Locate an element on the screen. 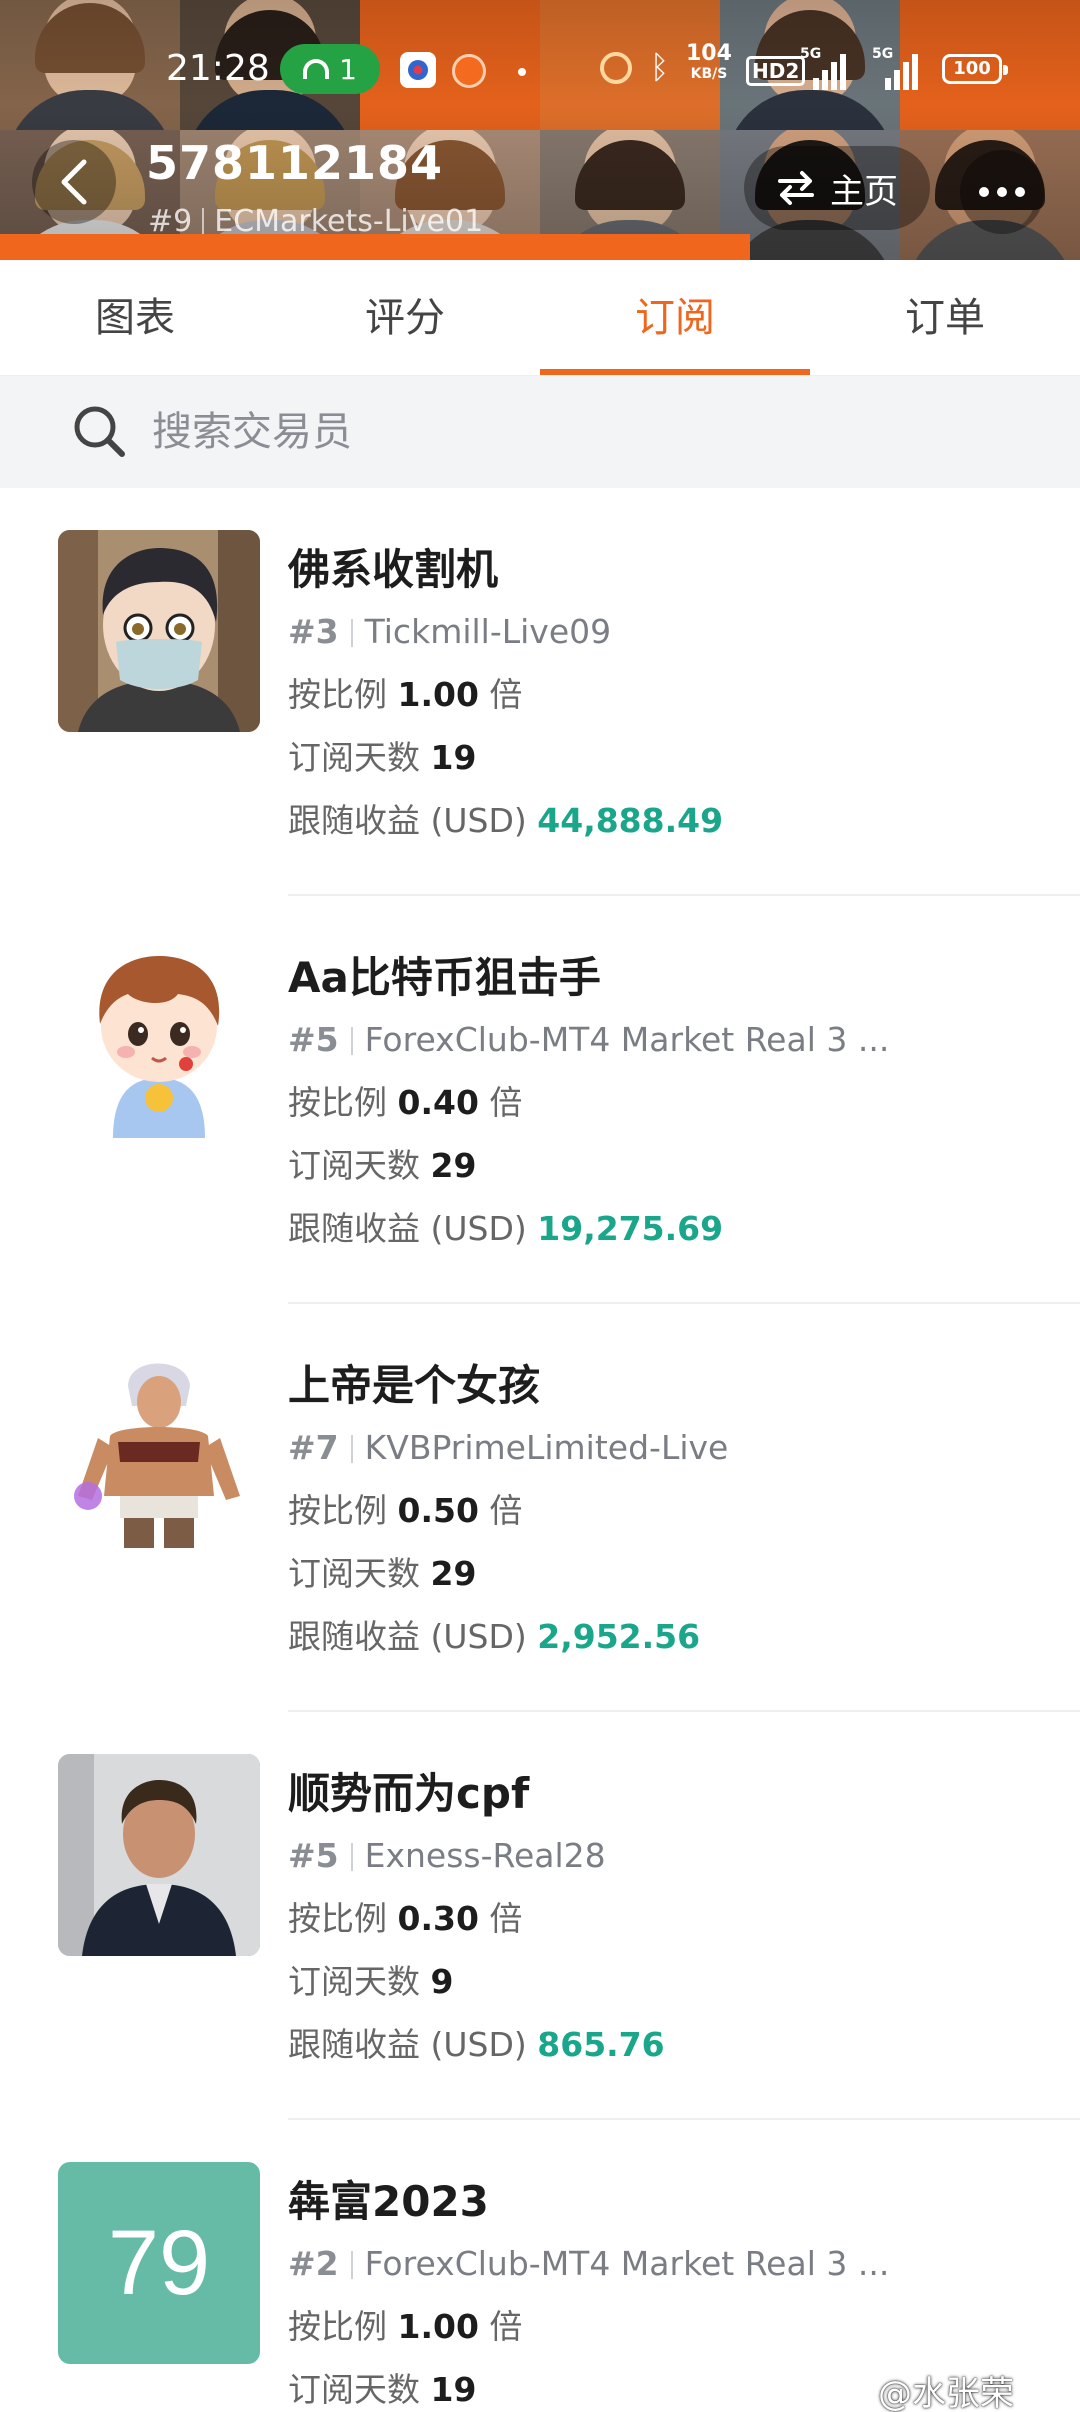 Image resolution: width=1080 pixels, height=2412 pixels. back-button is located at coordinates (74, 182).